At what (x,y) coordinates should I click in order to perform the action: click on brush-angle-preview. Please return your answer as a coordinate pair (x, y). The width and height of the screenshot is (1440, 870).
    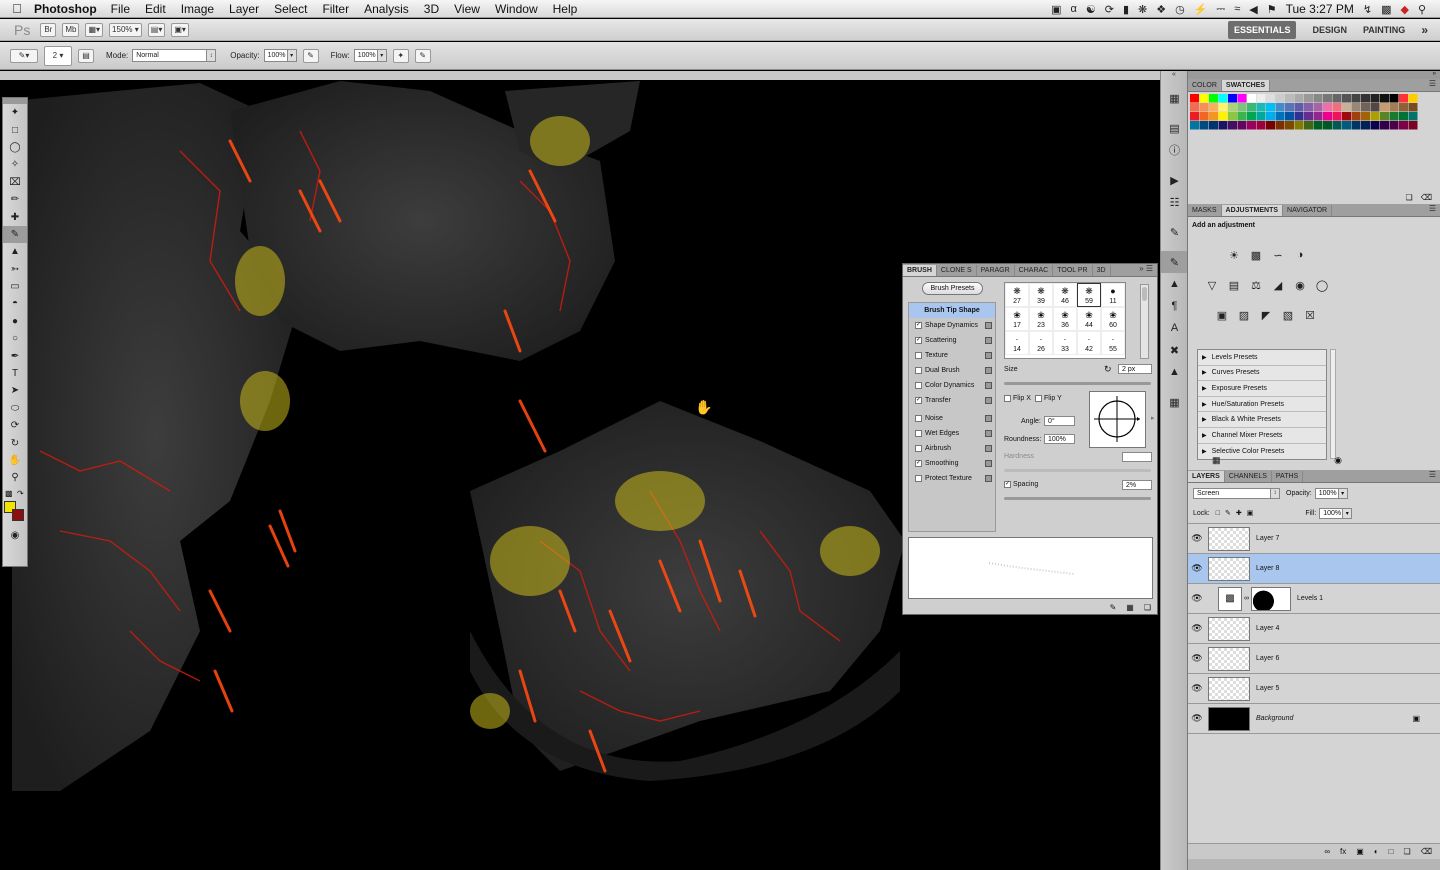
    Looking at the image, I should click on (1117, 419).